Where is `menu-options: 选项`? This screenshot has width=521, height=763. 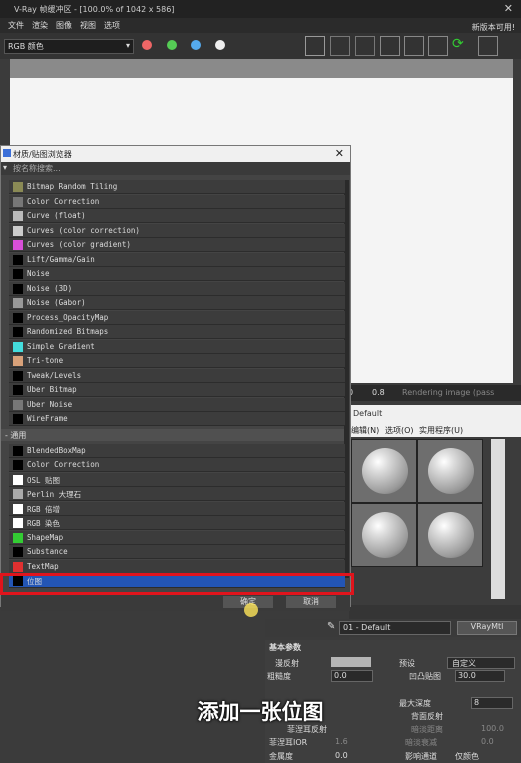 menu-options: 选项 is located at coordinates (112, 25).